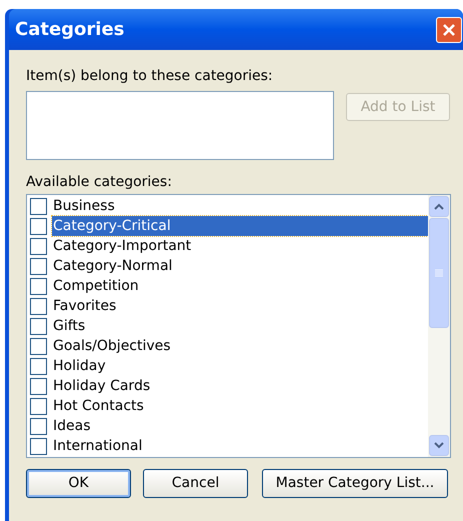  I want to click on close-button, so click(449, 29).